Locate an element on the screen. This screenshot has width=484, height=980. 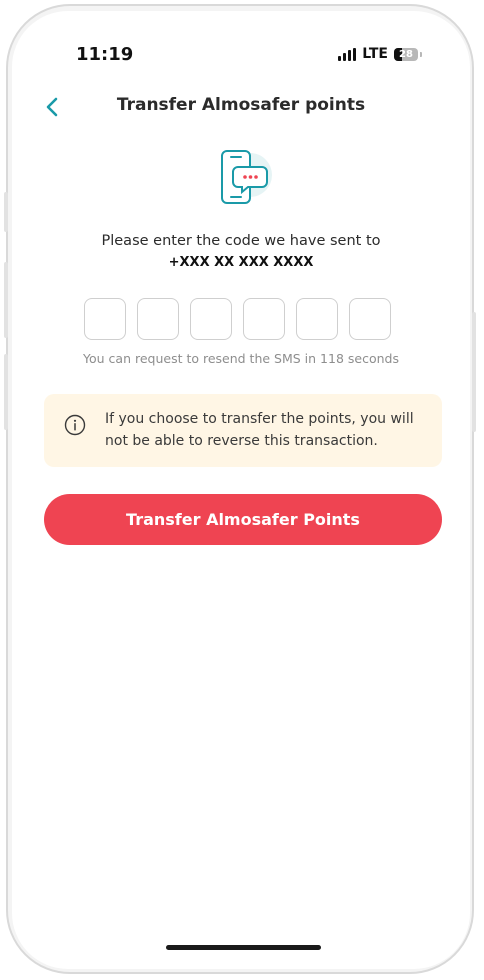
status-indicators: LTE 28 is located at coordinates (380, 54).